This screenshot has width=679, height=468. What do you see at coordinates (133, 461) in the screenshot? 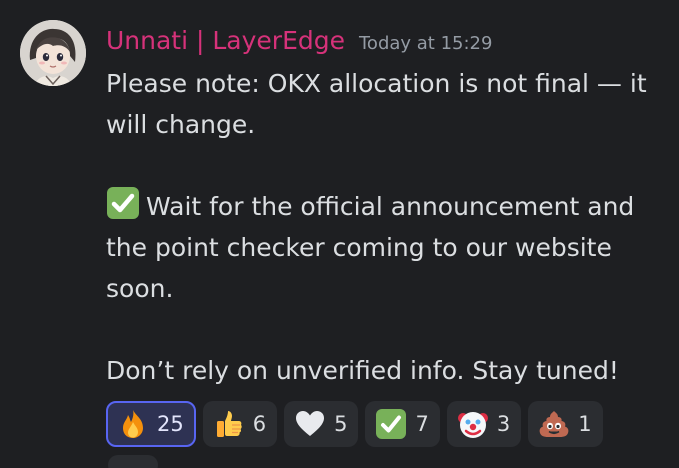
I see `add-reaction-button` at bounding box center [133, 461].